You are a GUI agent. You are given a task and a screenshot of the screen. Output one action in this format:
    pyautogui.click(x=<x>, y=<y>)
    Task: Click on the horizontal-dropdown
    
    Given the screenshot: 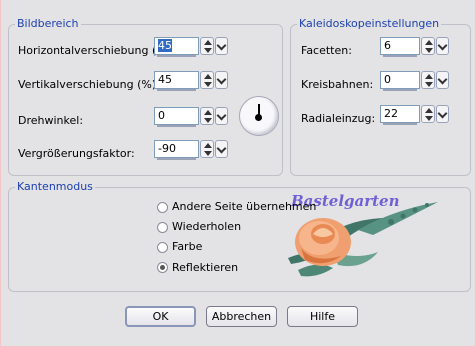 What is the action you would take?
    pyautogui.click(x=221, y=46)
    